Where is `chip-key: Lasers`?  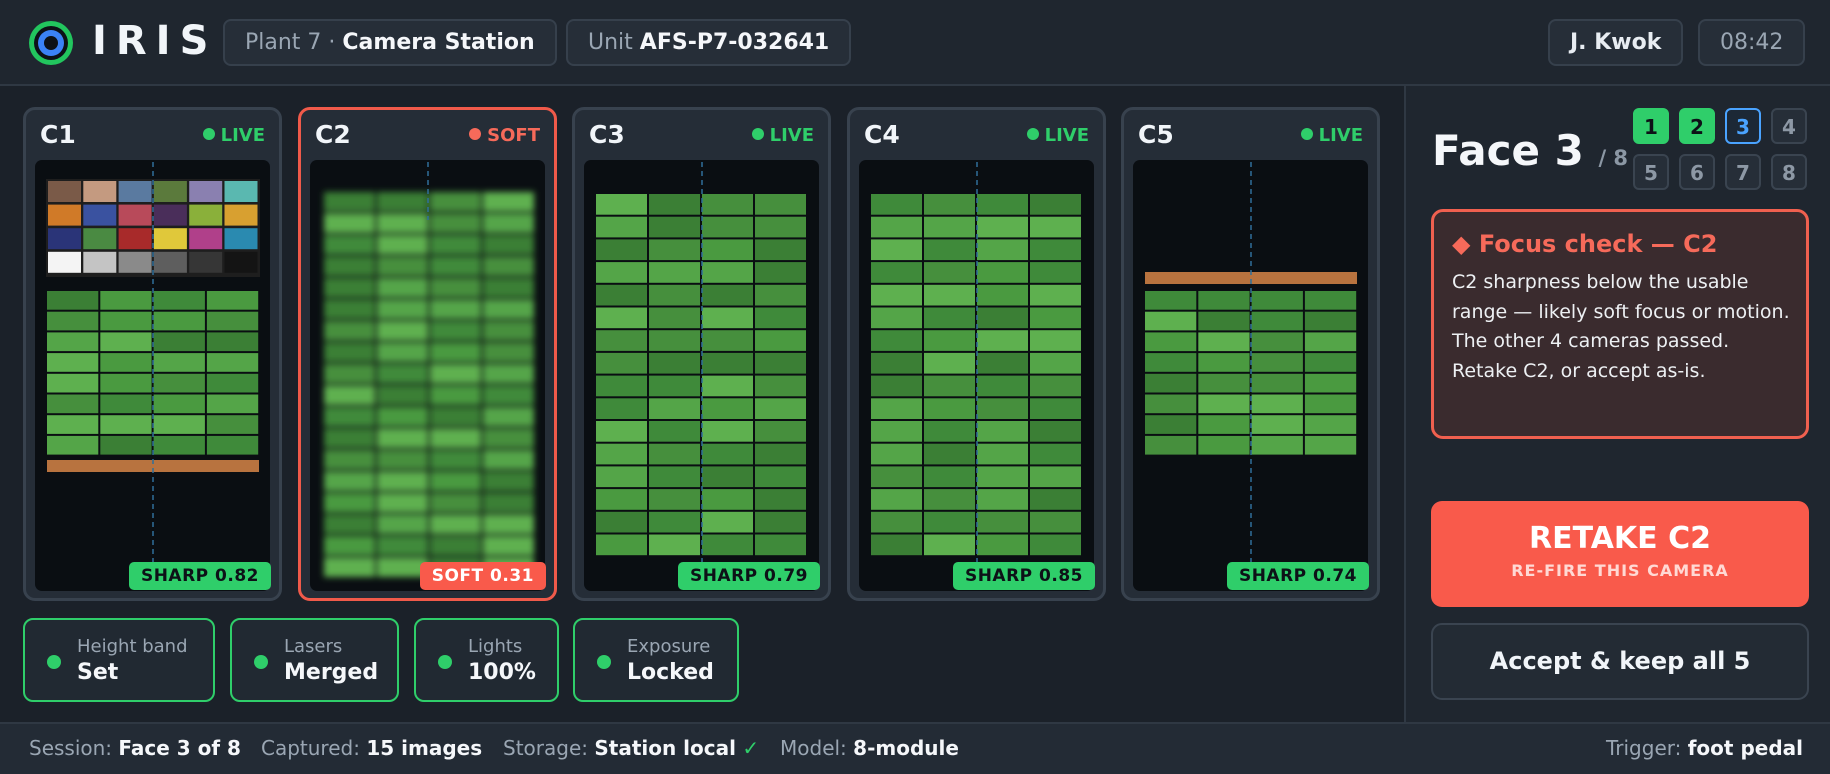 chip-key: Lasers is located at coordinates (313, 646).